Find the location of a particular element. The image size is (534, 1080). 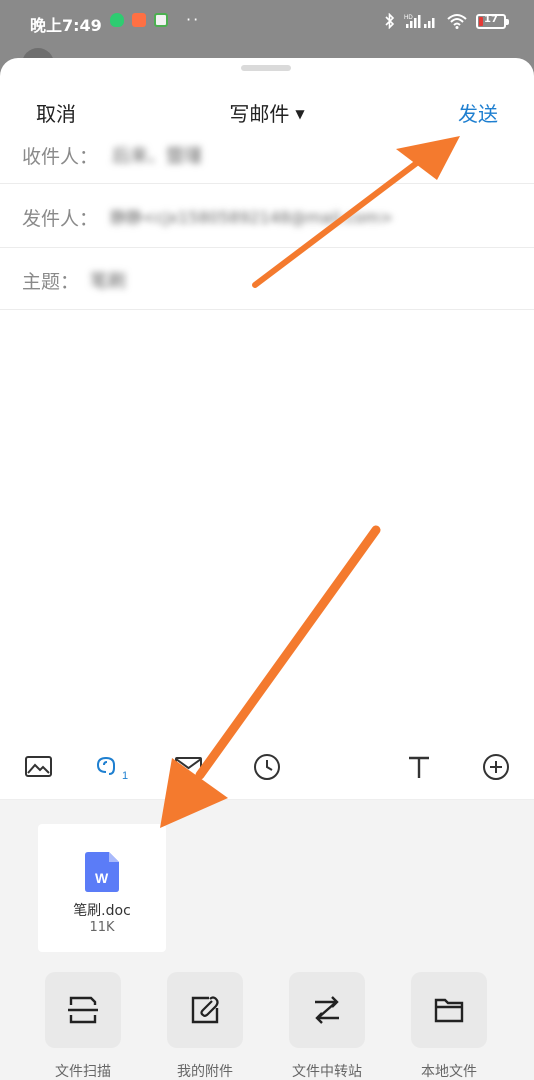

mail-icon is located at coordinates (189, 767).